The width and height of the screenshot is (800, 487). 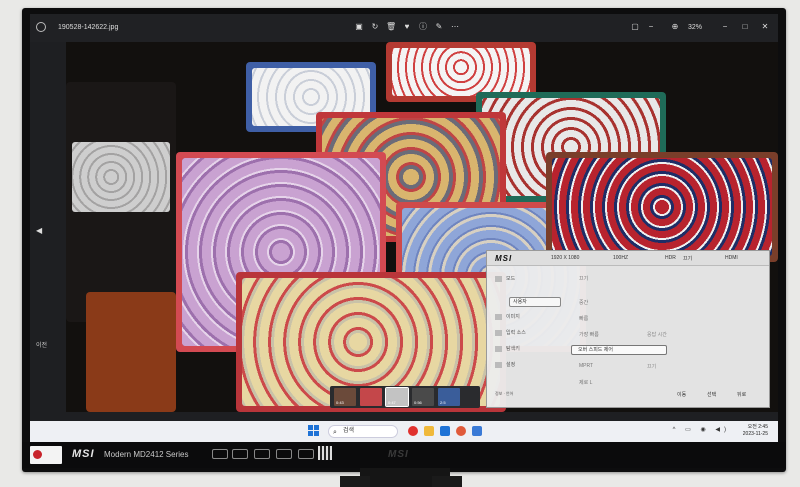 I want to click on taskbar-search: ⌕ 검색, so click(x=363, y=431).